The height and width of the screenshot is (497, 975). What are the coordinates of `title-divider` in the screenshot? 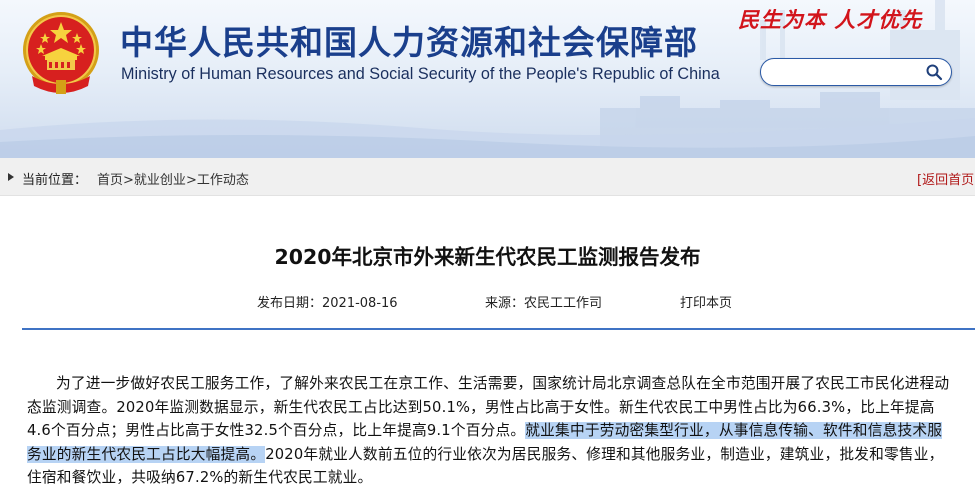 It's located at (498, 329).